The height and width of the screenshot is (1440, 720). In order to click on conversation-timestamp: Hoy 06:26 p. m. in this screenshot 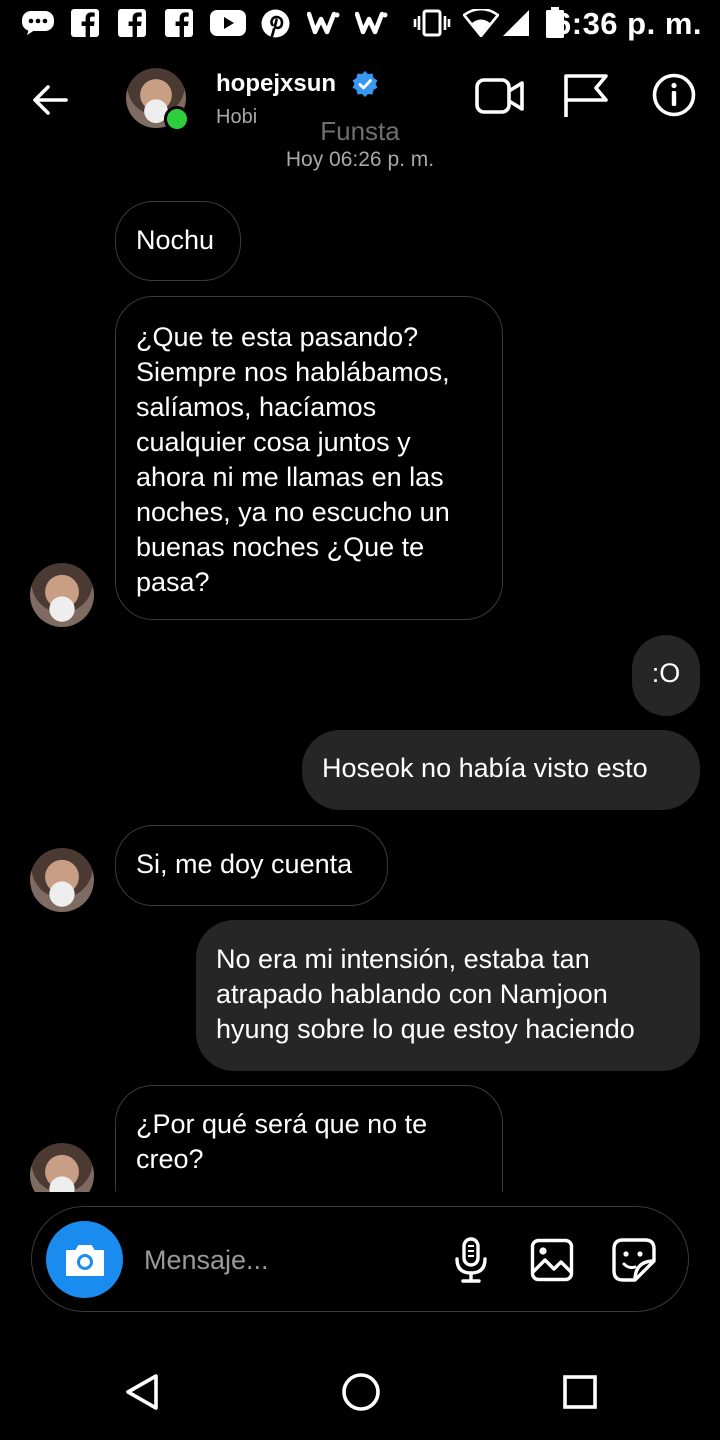, I will do `click(360, 159)`.